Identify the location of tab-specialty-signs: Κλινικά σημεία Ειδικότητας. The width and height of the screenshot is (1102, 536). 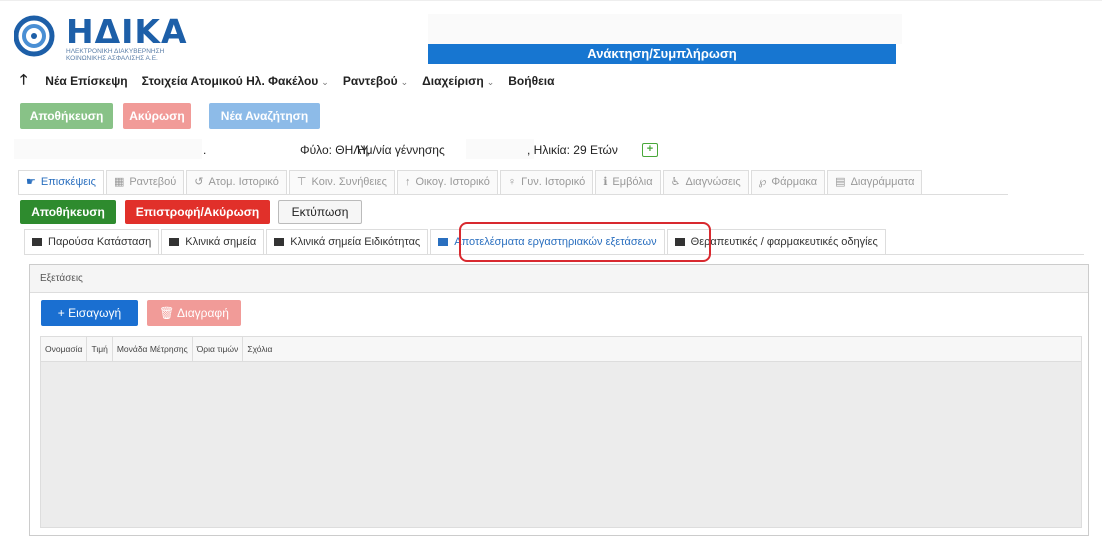
(347, 241).